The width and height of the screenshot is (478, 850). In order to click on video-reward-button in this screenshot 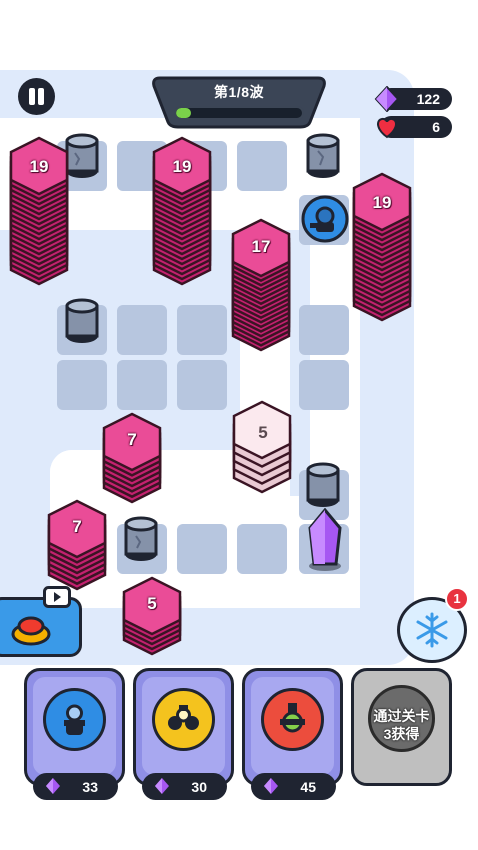, I will do `click(41, 621)`.